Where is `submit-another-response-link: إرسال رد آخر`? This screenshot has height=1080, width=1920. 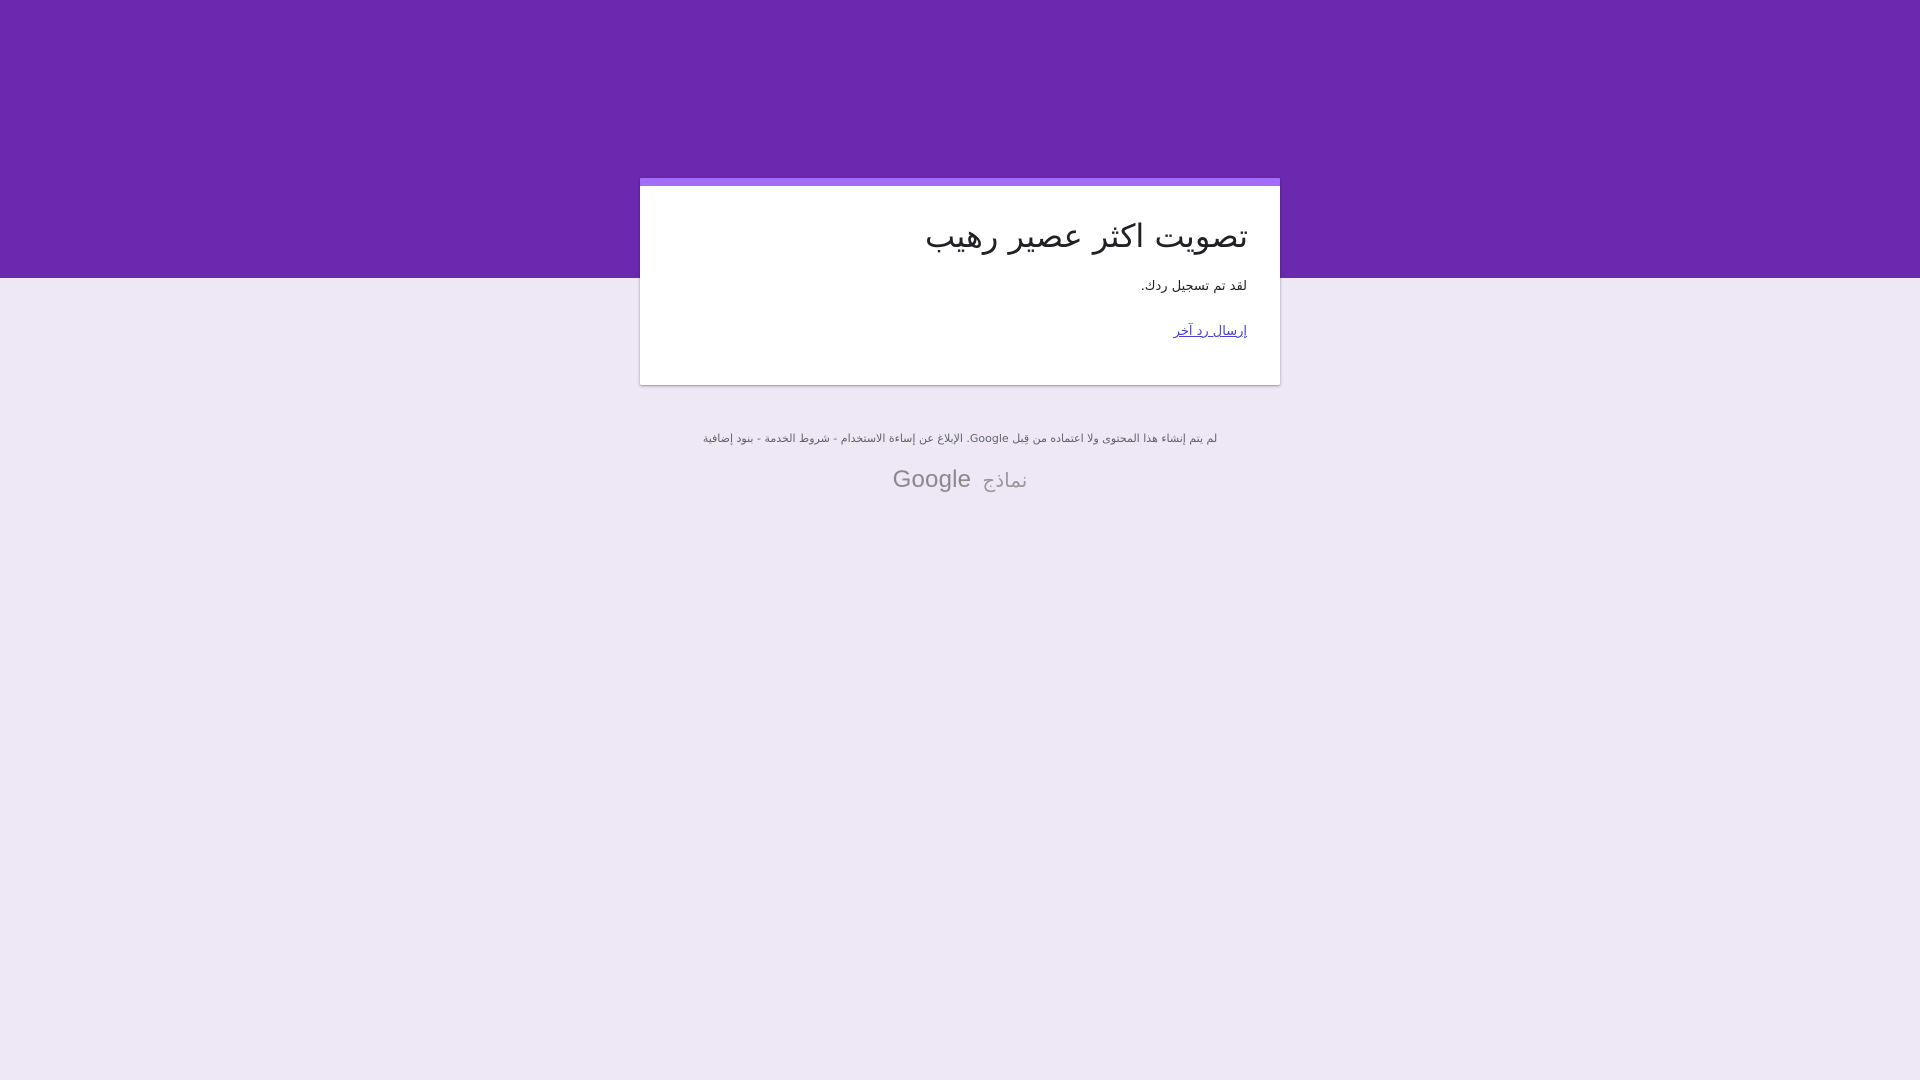 submit-another-response-link: إرسال رد آخر is located at coordinates (1210, 331).